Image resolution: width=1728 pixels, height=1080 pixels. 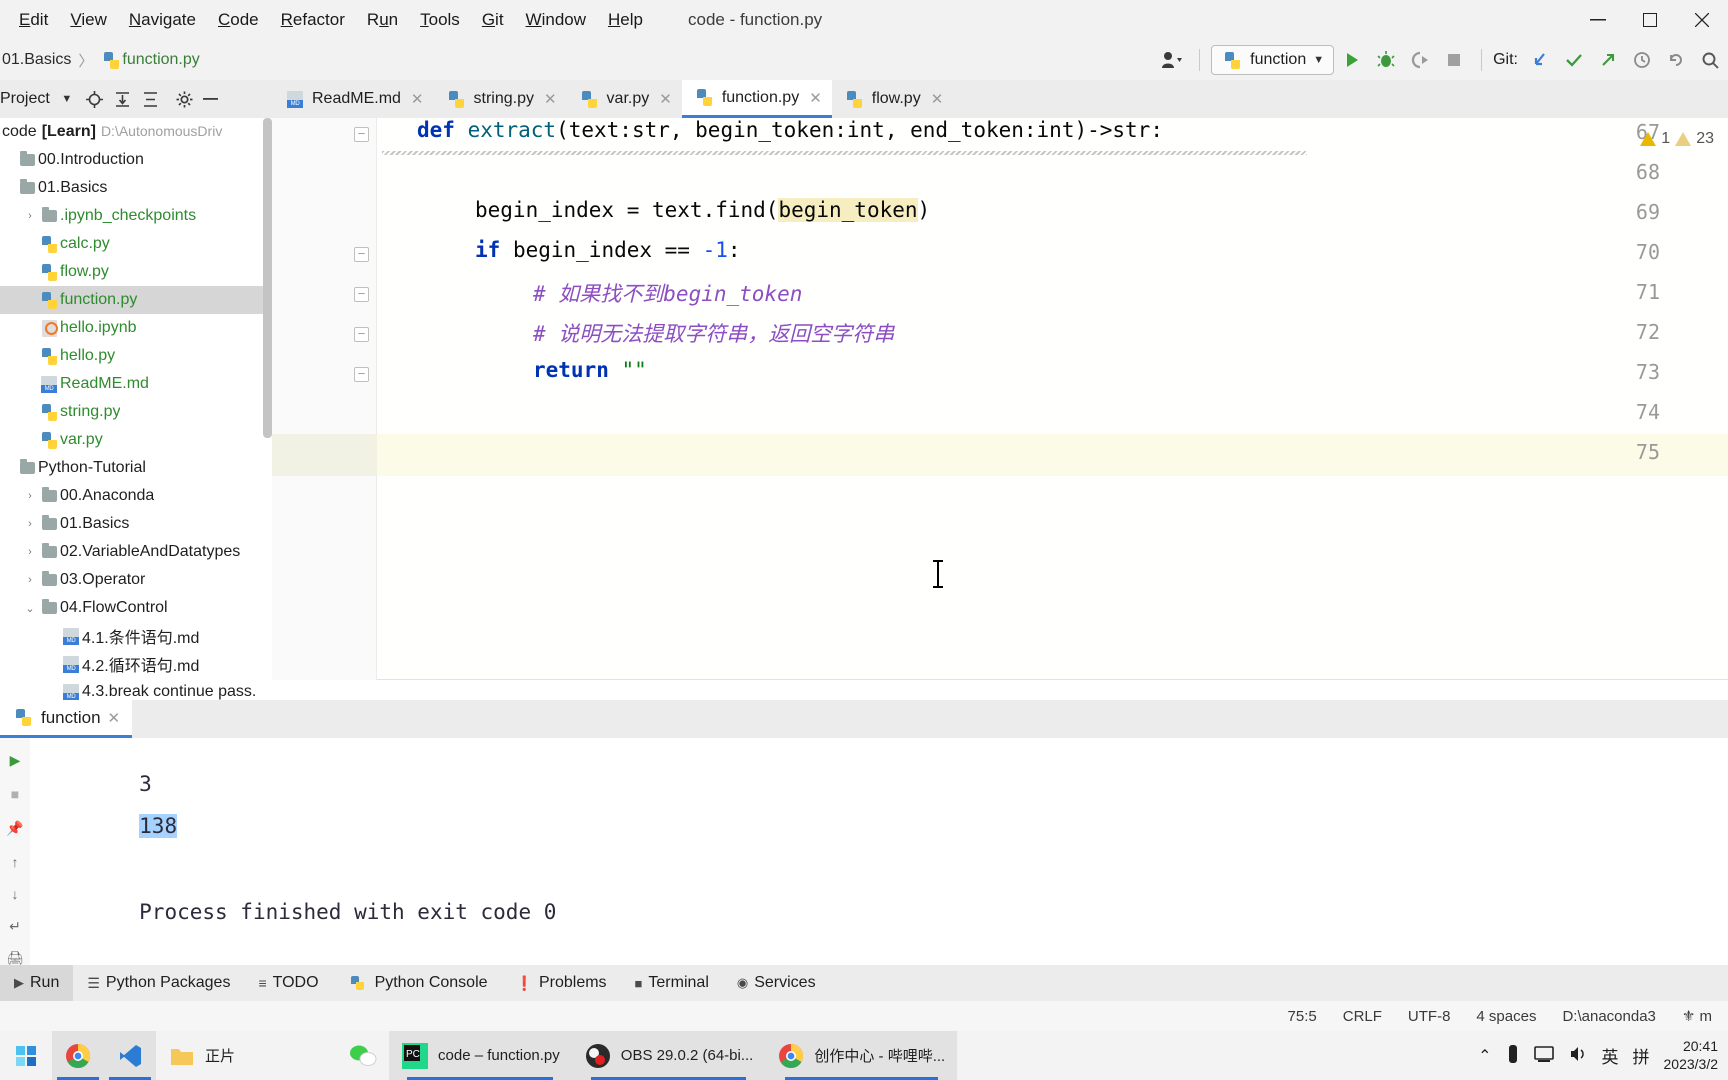 I want to click on bottom-tab-todo: ≡ TODO, so click(x=288, y=983).